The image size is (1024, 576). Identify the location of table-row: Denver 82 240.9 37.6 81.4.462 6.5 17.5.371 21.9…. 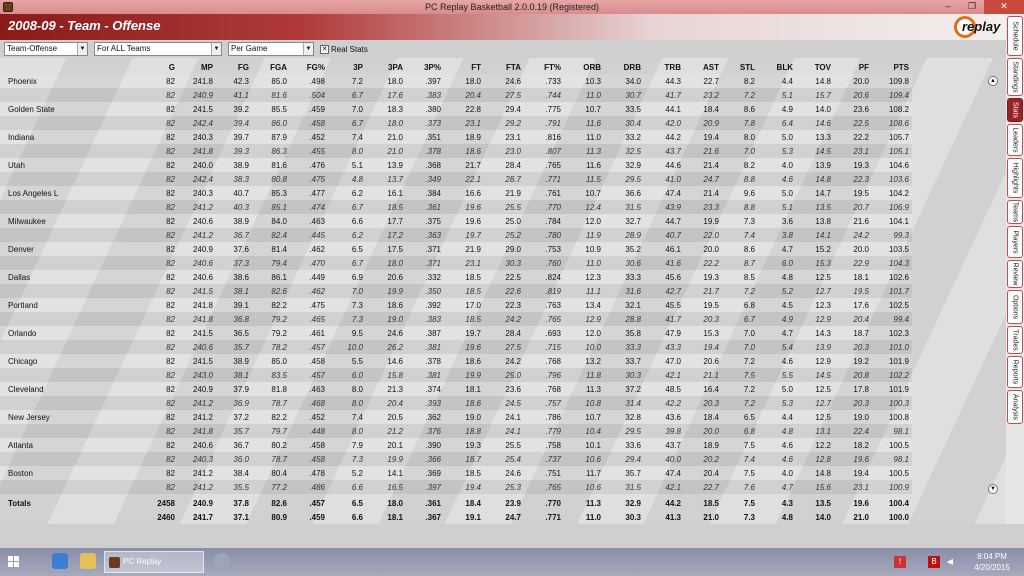
(456, 249).